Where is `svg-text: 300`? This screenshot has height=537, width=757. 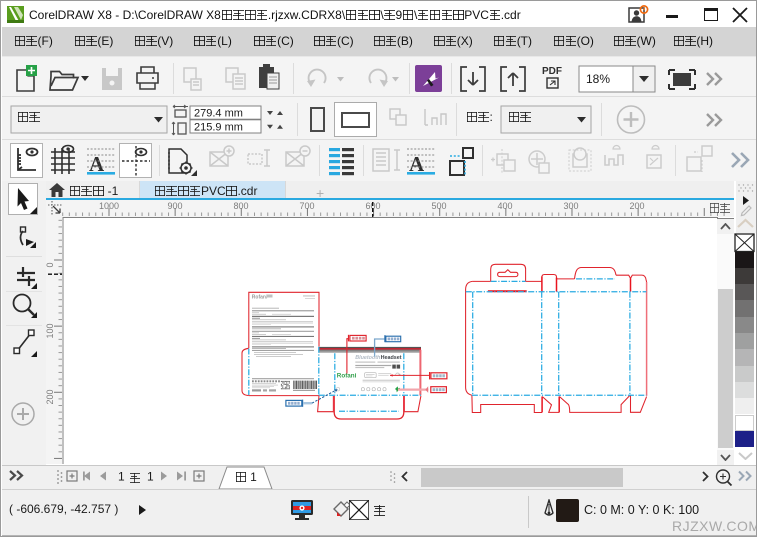
svg-text: 300 is located at coordinates (570, 206).